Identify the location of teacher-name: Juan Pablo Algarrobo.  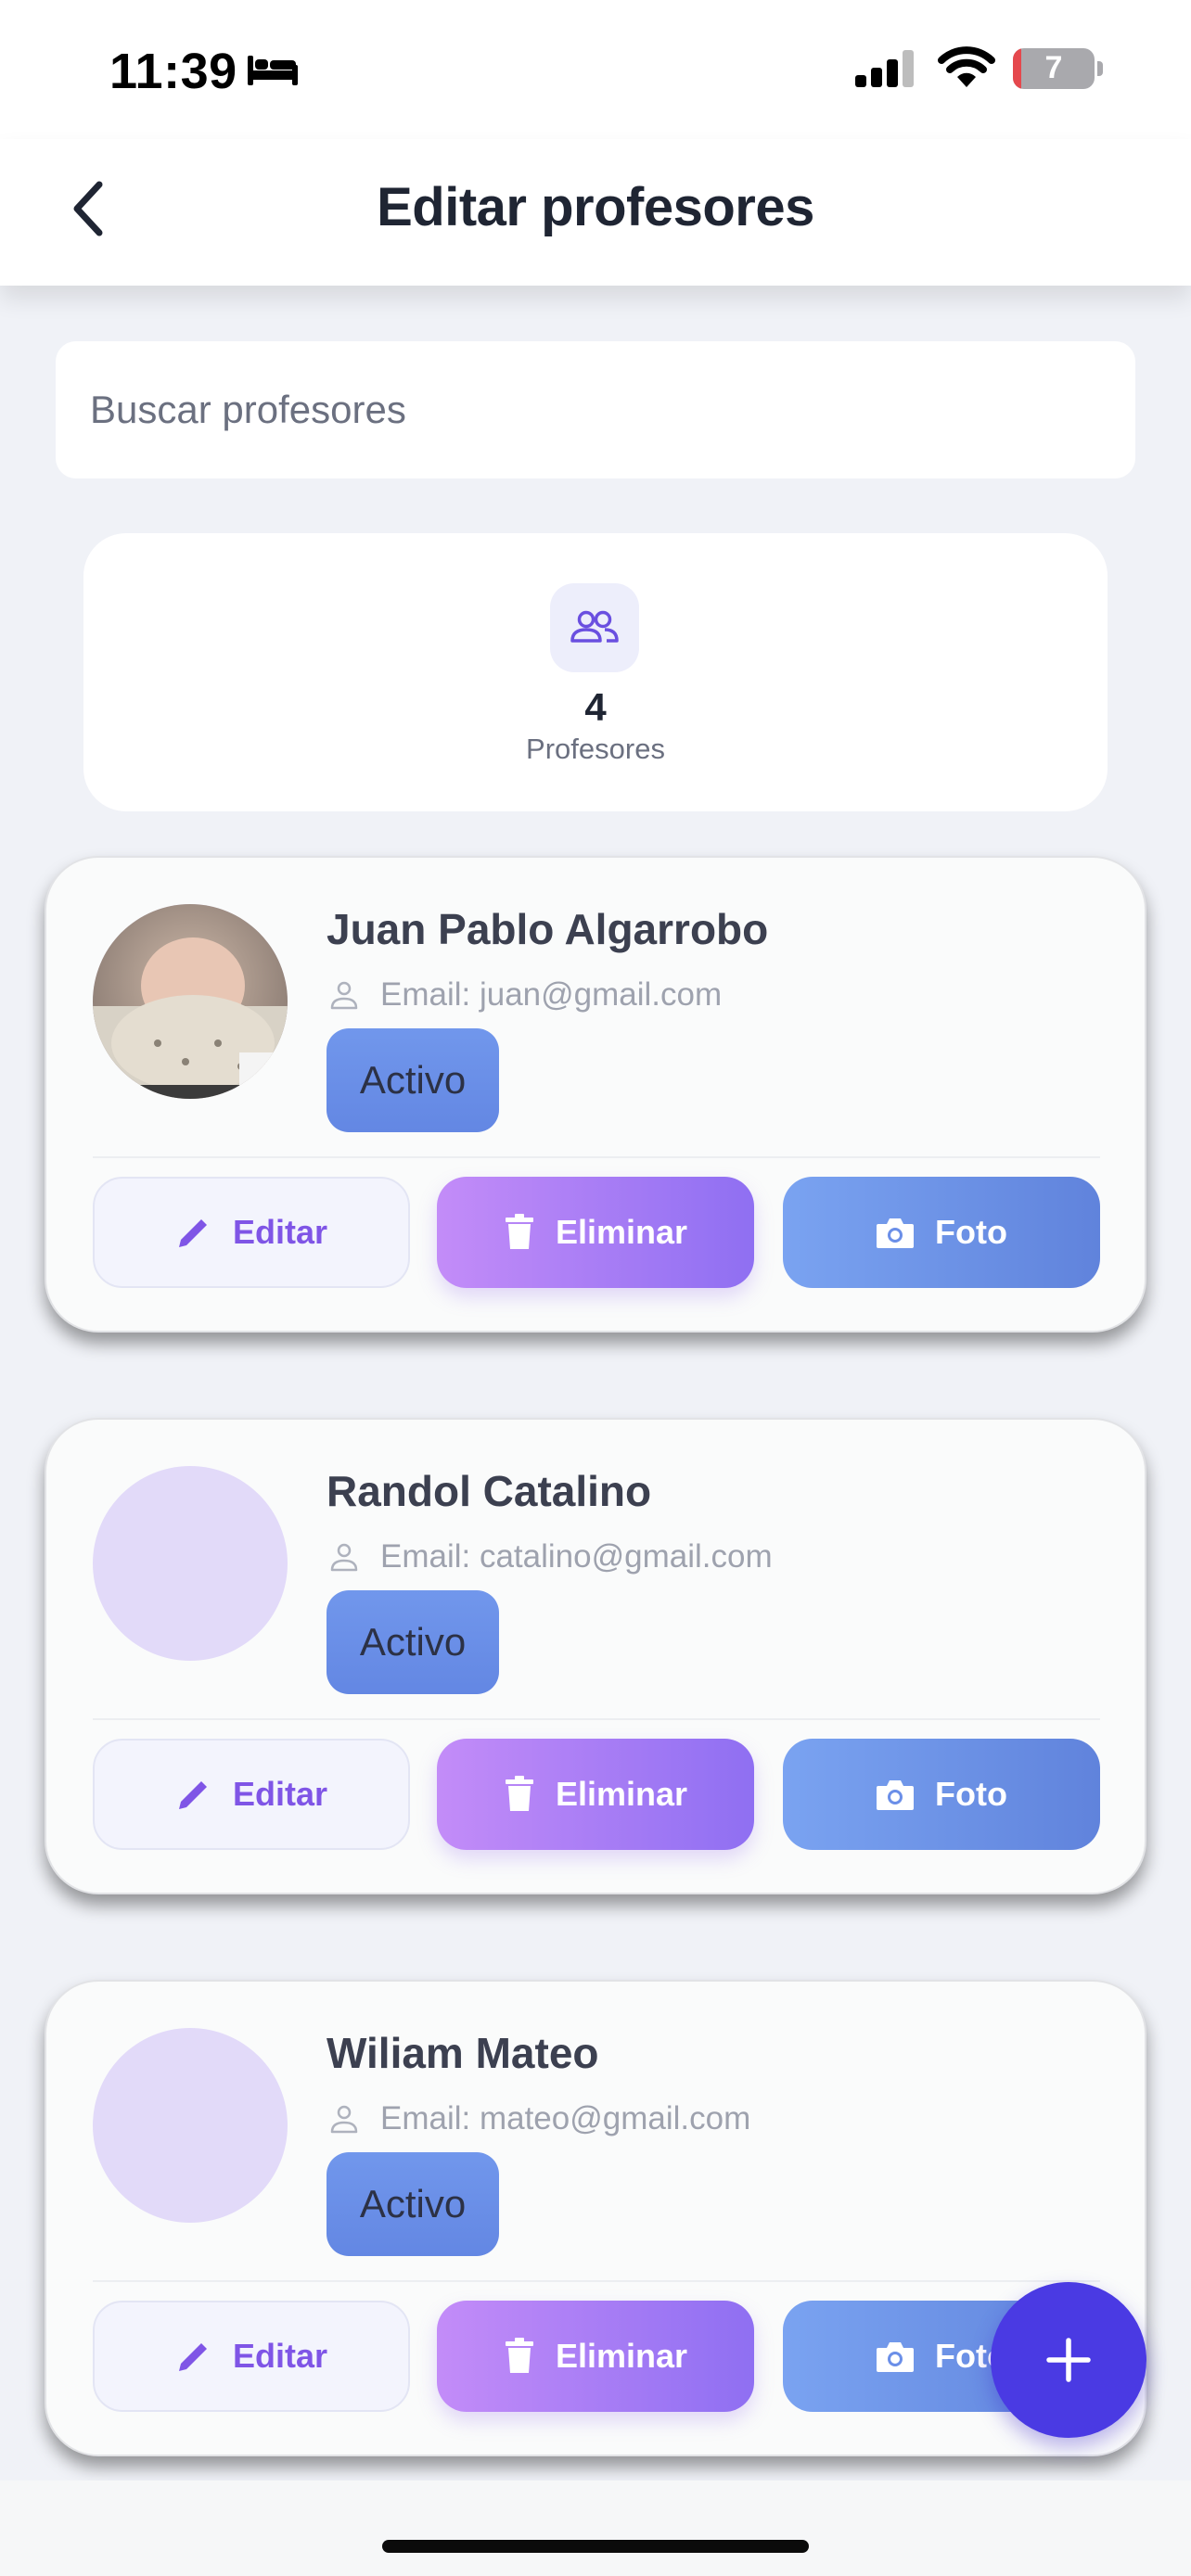
(548, 929).